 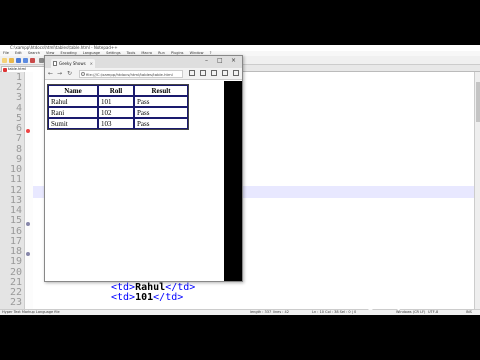 I want to click on notes-icon, so click(x=214, y=73).